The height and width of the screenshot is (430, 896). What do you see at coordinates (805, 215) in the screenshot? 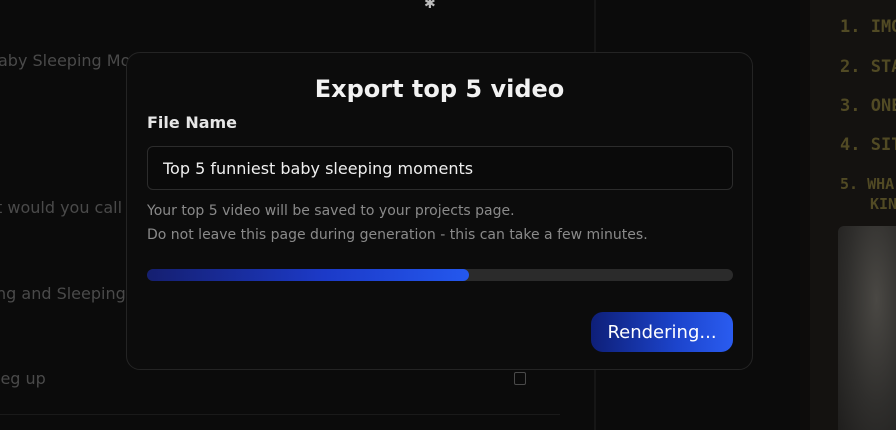
I see `preview-panel-edge` at bounding box center [805, 215].